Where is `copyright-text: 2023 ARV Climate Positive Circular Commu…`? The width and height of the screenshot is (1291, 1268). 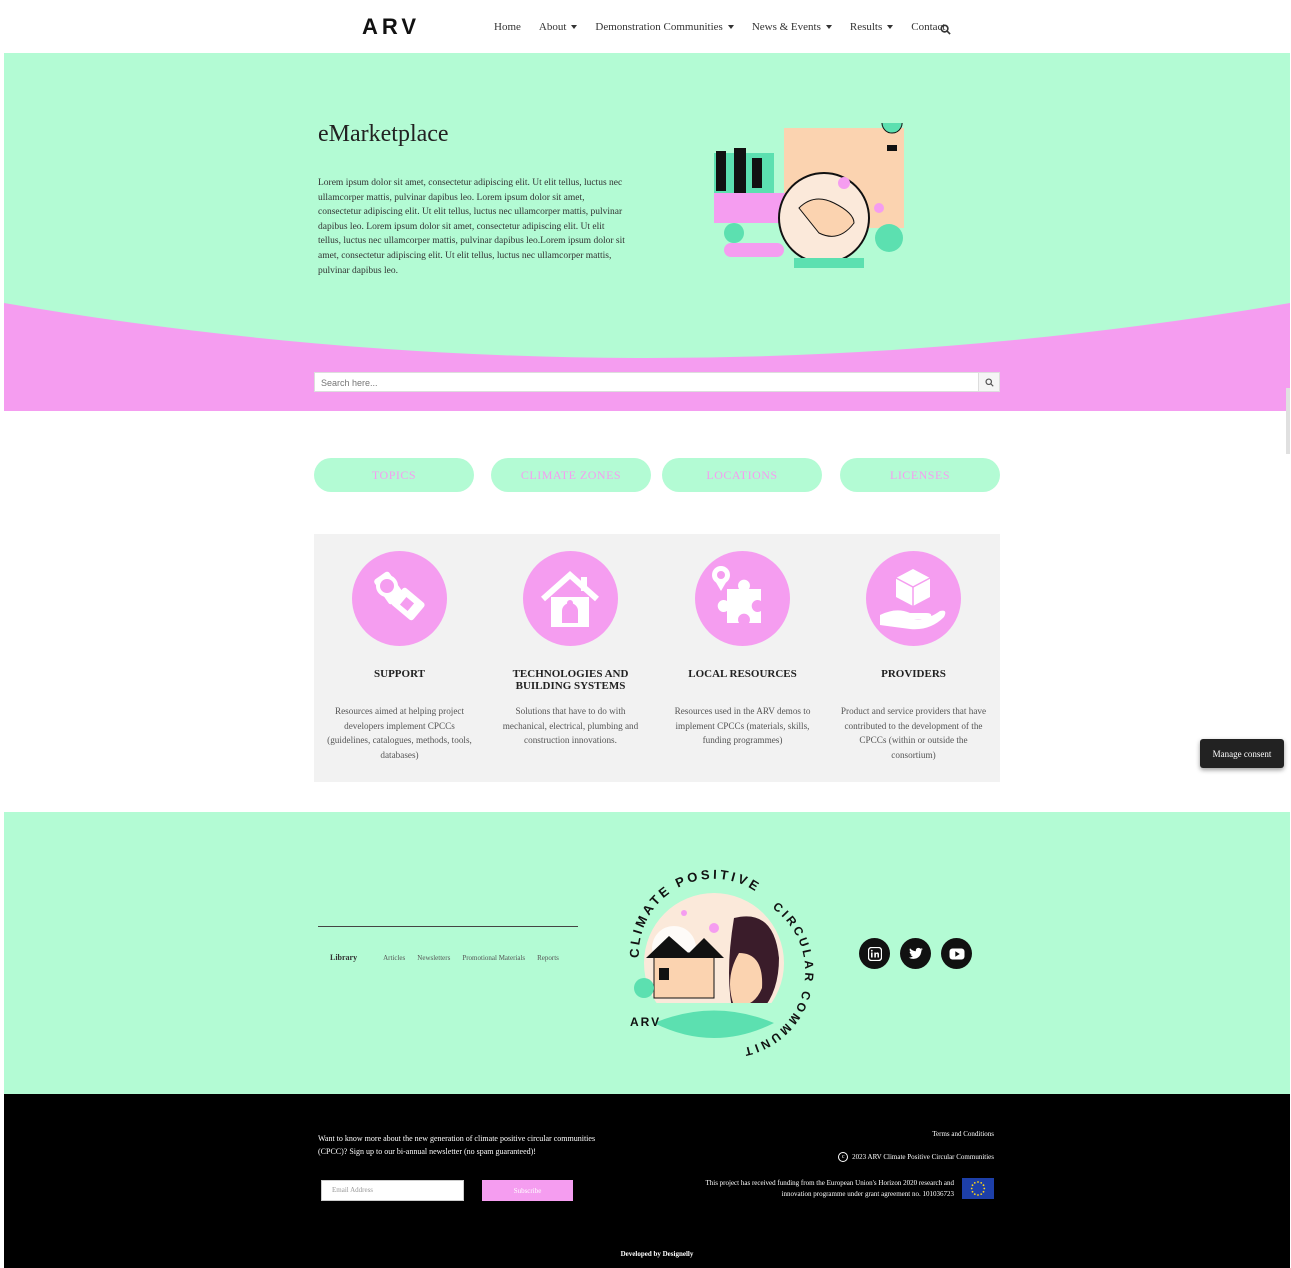
copyright-text: 2023 ARV Climate Positive Circular Commu… is located at coordinates (923, 1157).